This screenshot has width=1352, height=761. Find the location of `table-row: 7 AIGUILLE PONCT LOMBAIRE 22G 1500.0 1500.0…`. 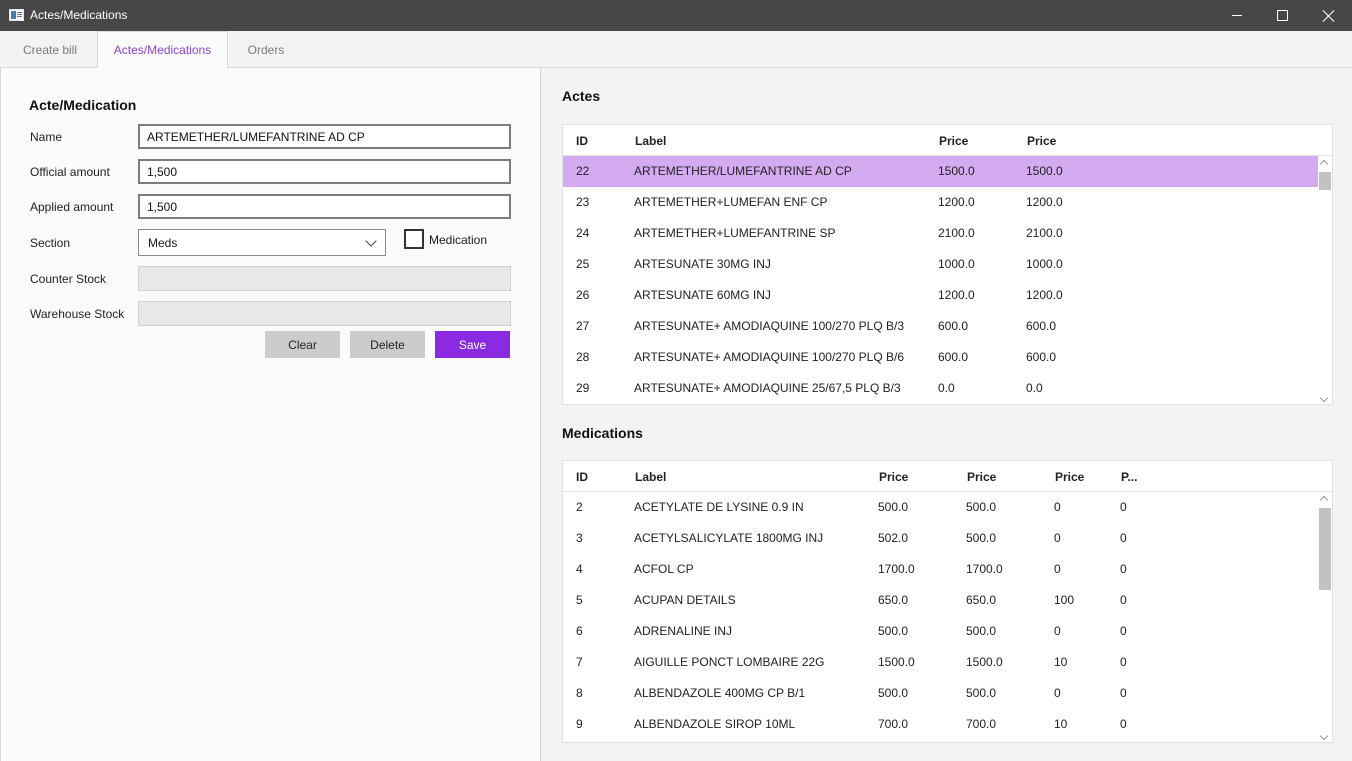

table-row: 7 AIGUILLE PONCT LOMBAIRE 22G 1500.0 1500.0… is located at coordinates (941, 662).